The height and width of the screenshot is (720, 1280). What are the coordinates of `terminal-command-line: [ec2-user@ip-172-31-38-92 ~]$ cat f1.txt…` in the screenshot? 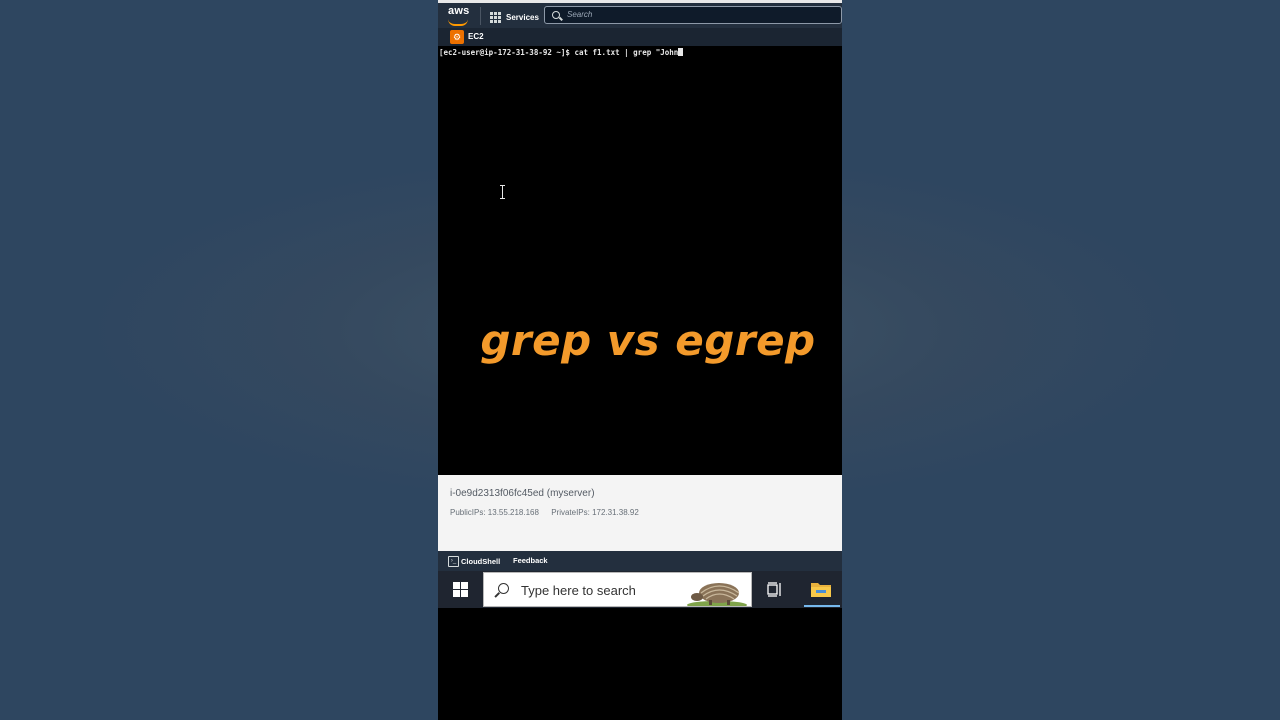 It's located at (561, 52).